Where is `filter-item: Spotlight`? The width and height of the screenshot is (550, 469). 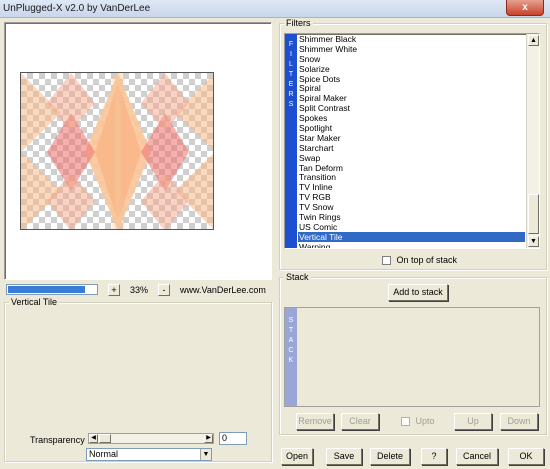
filter-item: Spotlight is located at coordinates (411, 128).